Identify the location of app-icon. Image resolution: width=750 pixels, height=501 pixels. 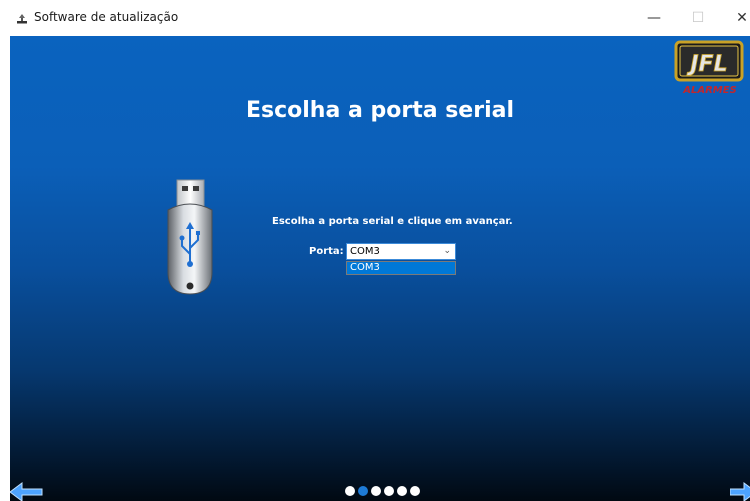
(22, 19).